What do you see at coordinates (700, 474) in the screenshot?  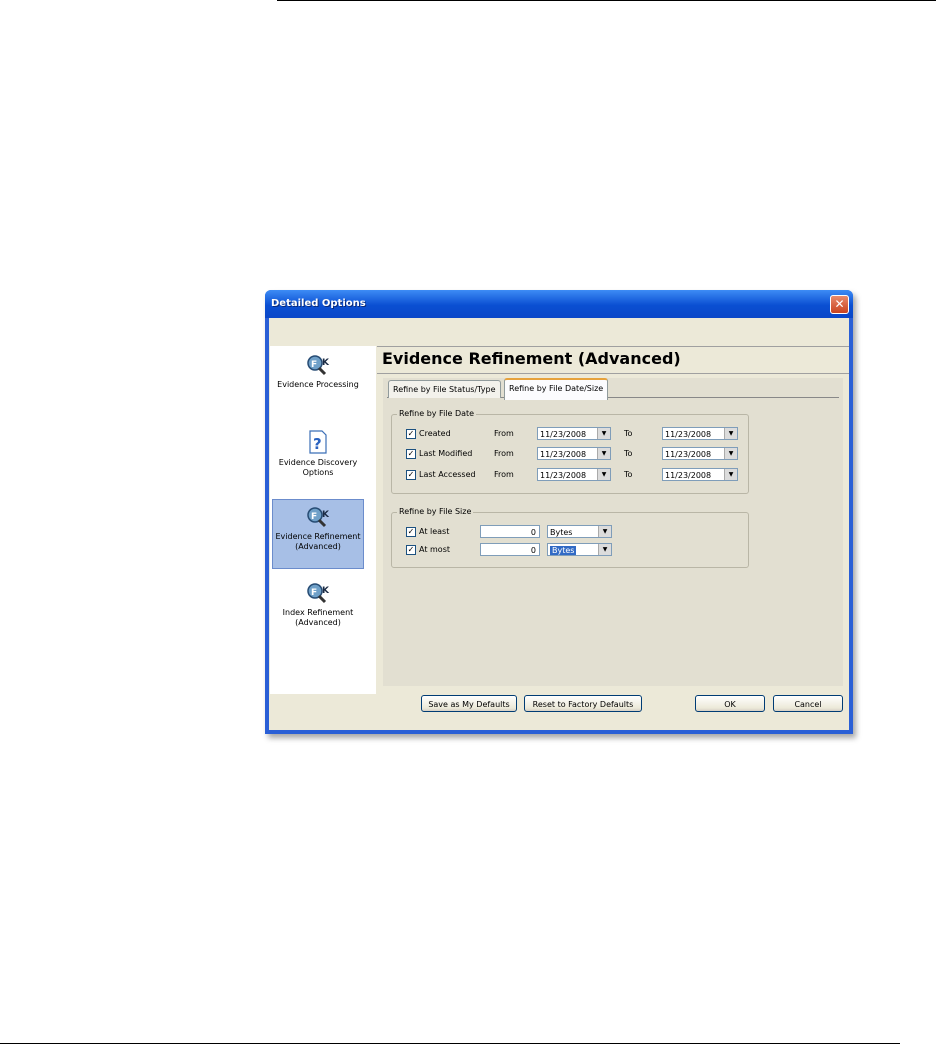 I see `last-accessed-to-date: 11/23/2008 ▼` at bounding box center [700, 474].